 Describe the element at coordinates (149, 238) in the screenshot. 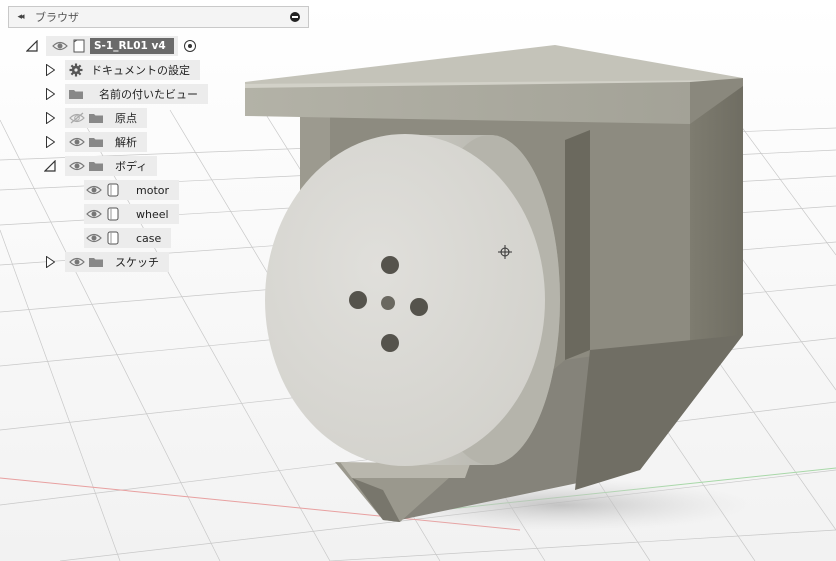

I see `body-label: case` at that location.